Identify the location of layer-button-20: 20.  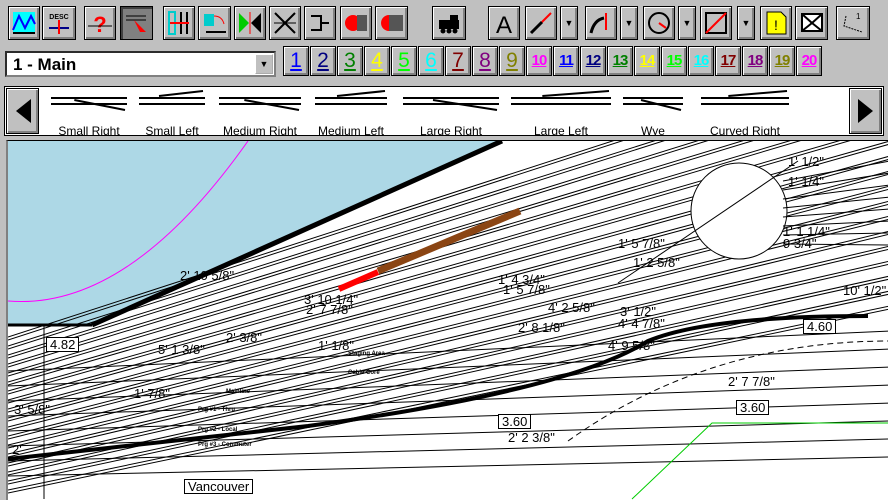
(809, 61).